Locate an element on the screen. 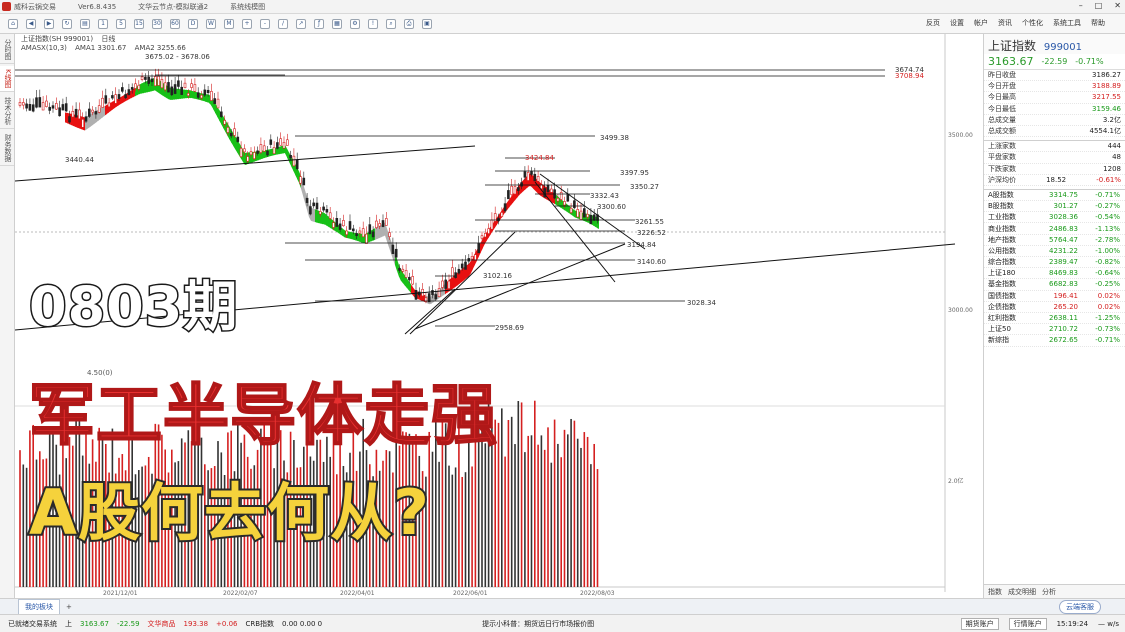 This screenshot has width=1125, height=632. chart-icon: ▤ is located at coordinates (85, 23).